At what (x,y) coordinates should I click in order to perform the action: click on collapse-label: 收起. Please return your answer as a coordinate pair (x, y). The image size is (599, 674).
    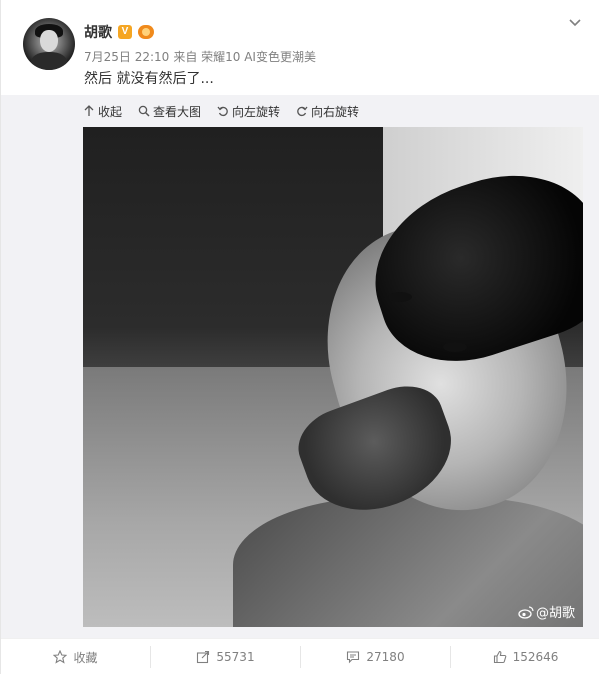
    Looking at the image, I should click on (110, 111).